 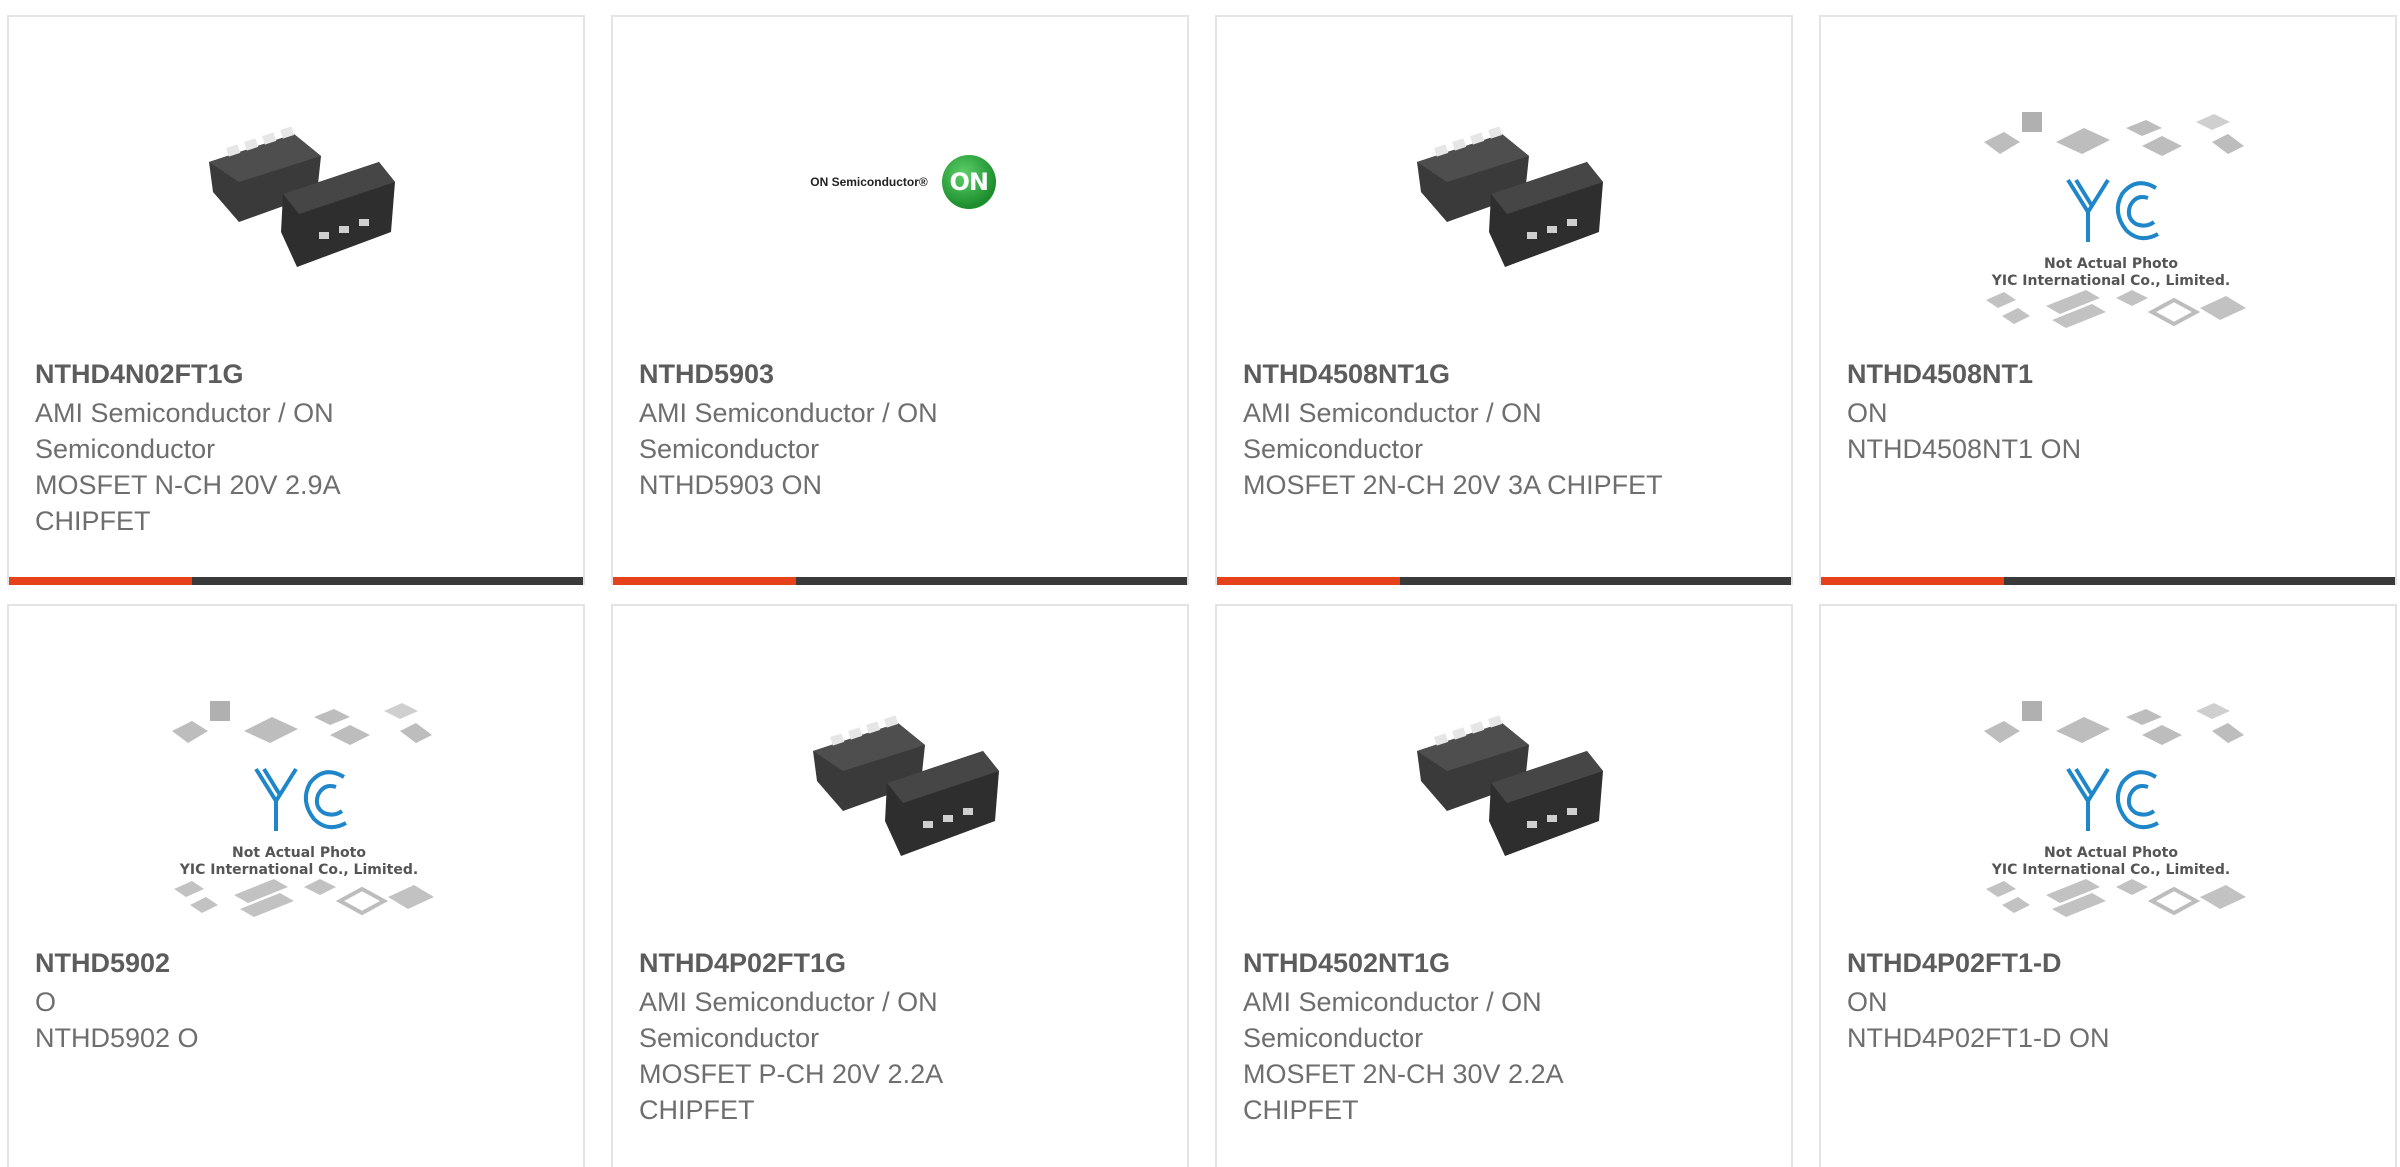 I want to click on product-title: NTHD4P02FT1G, so click(x=742, y=963).